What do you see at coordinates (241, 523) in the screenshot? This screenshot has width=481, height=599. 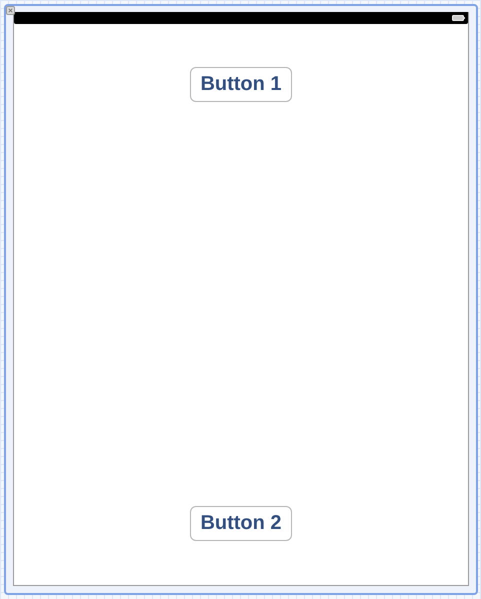 I see `rounded-button: Button 2` at bounding box center [241, 523].